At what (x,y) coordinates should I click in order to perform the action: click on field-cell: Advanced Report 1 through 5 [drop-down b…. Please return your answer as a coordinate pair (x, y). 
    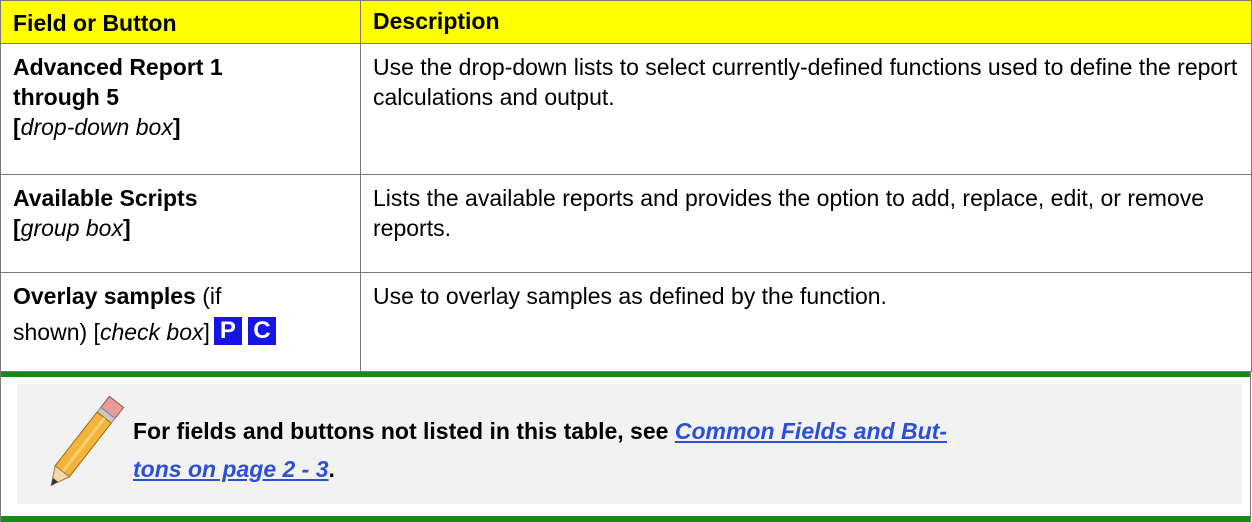
    Looking at the image, I should click on (180, 109).